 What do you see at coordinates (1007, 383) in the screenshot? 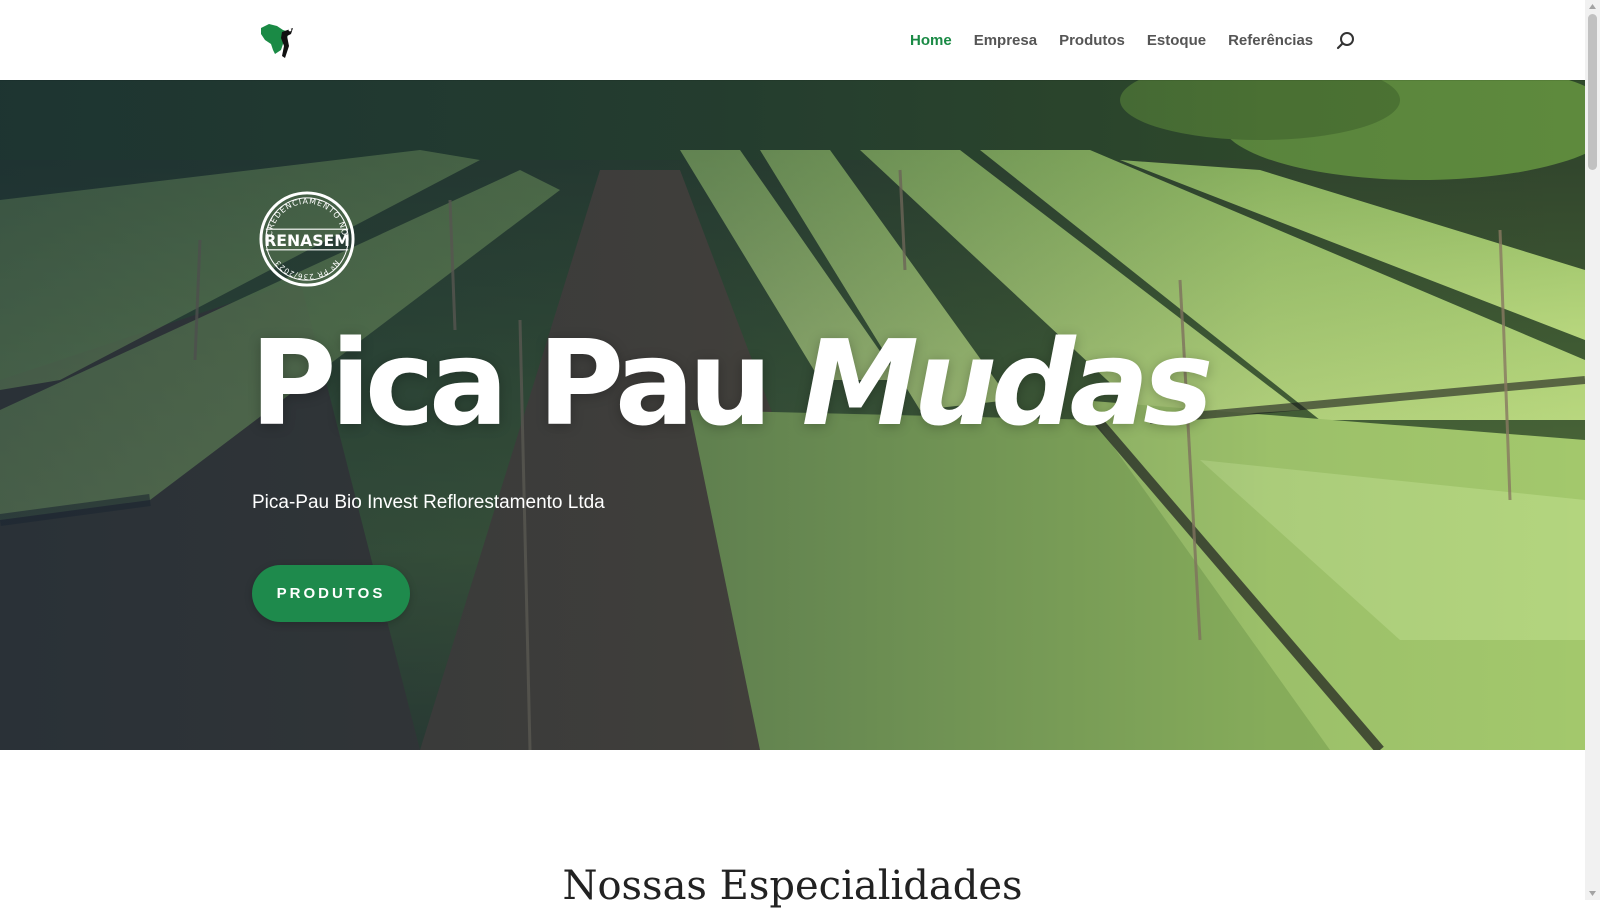
I see `hero-title-part2: Mudas` at bounding box center [1007, 383].